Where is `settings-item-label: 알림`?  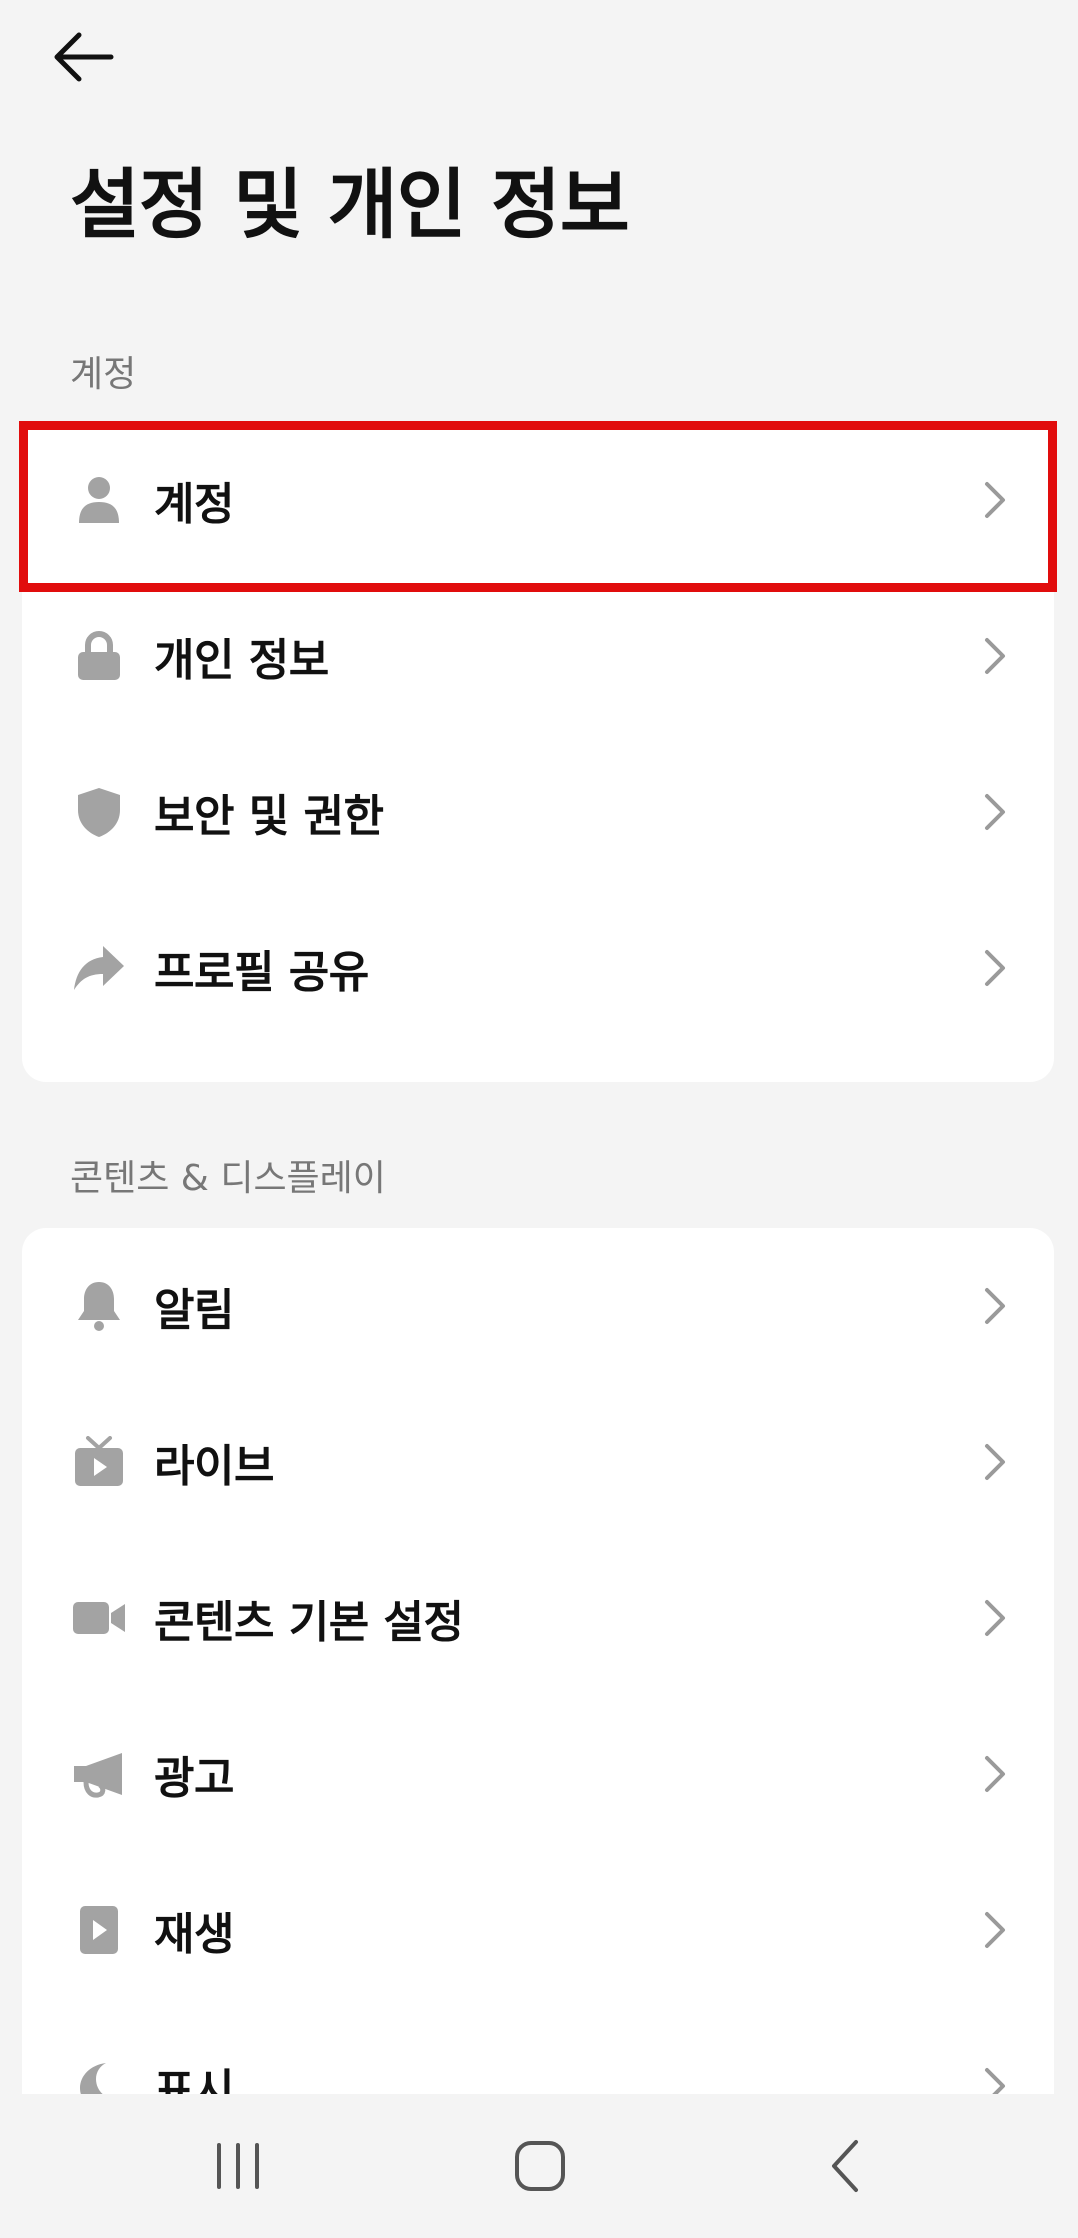 settings-item-label: 알림 is located at coordinates (194, 1310).